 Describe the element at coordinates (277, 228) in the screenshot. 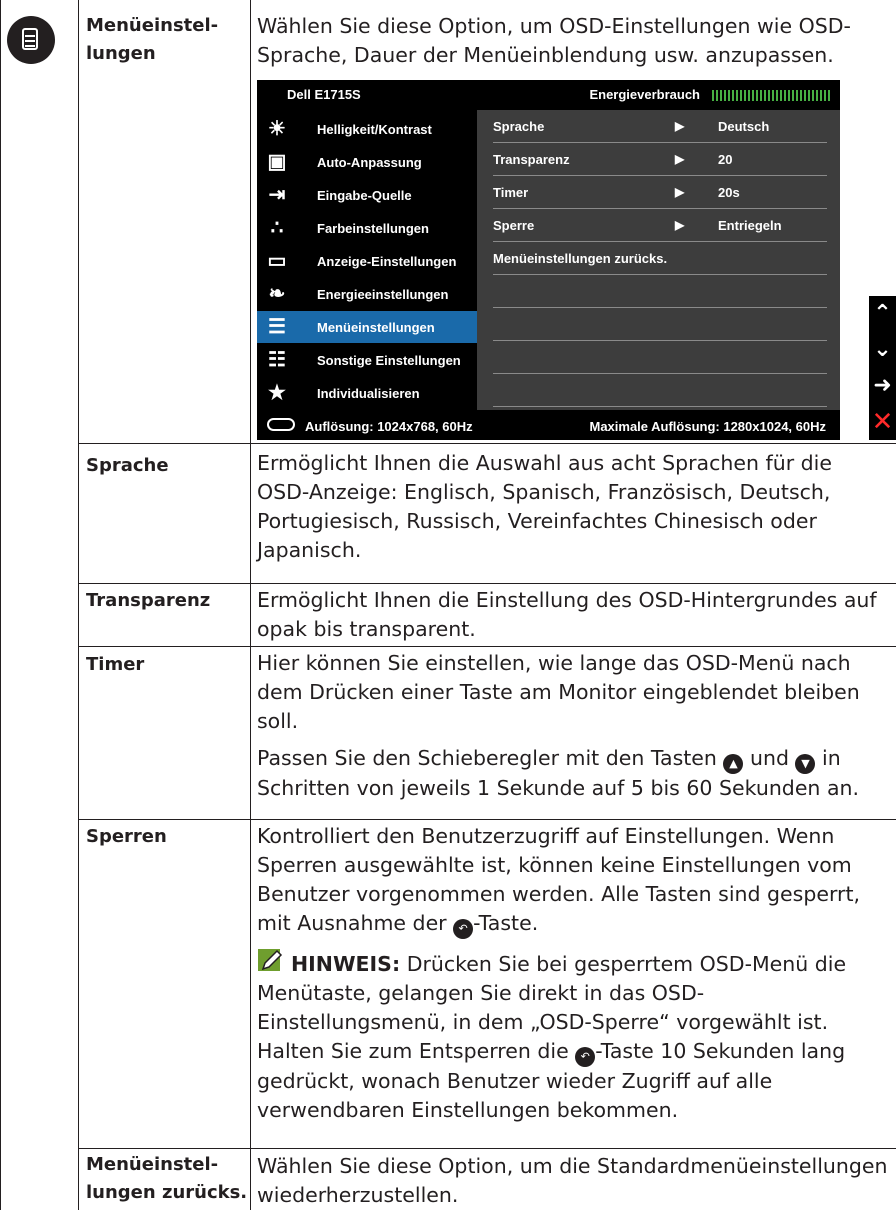

I see `color-icon: ∴` at that location.